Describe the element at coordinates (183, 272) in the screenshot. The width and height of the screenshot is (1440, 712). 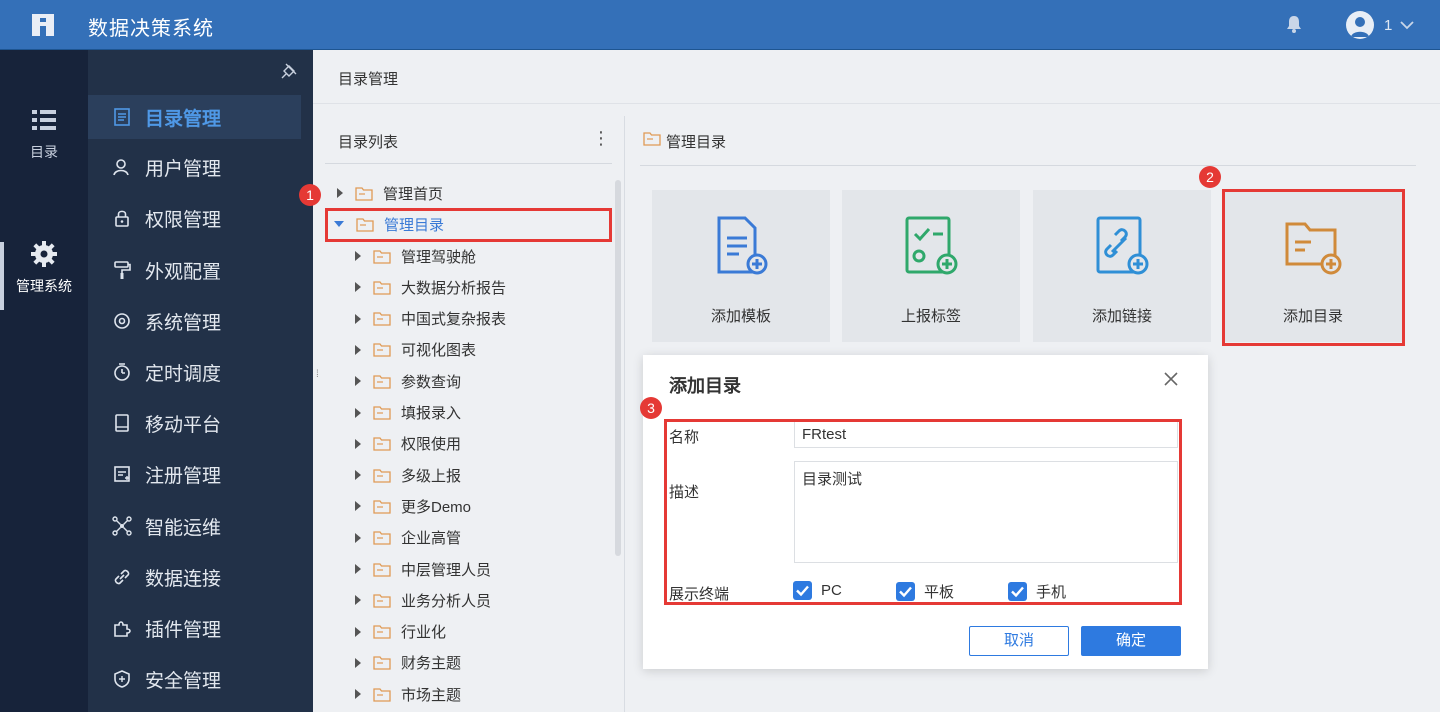
I see `sidebar-item-label: 外观配置` at that location.